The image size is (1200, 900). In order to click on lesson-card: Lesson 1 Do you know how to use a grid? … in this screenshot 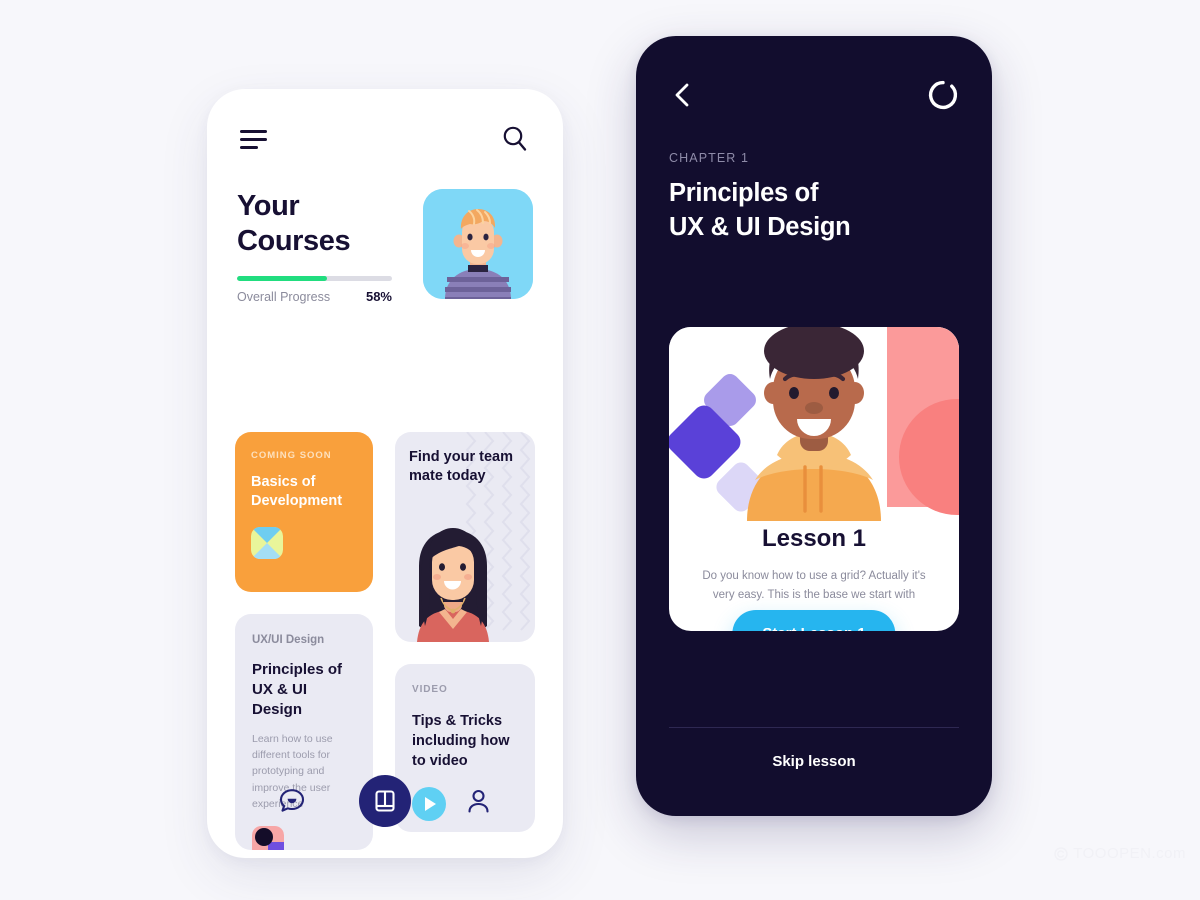, I will do `click(814, 479)`.